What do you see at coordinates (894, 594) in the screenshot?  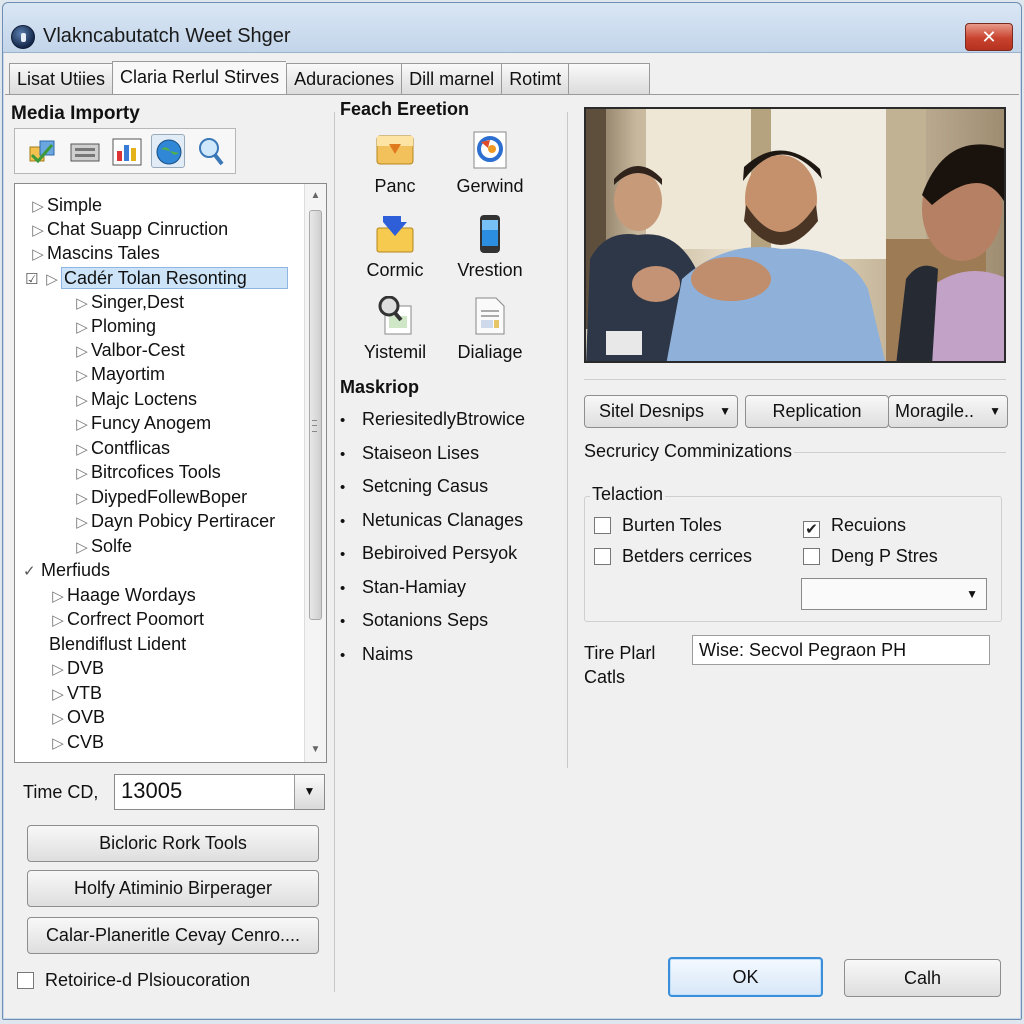 I see `selection-combo: ▼` at bounding box center [894, 594].